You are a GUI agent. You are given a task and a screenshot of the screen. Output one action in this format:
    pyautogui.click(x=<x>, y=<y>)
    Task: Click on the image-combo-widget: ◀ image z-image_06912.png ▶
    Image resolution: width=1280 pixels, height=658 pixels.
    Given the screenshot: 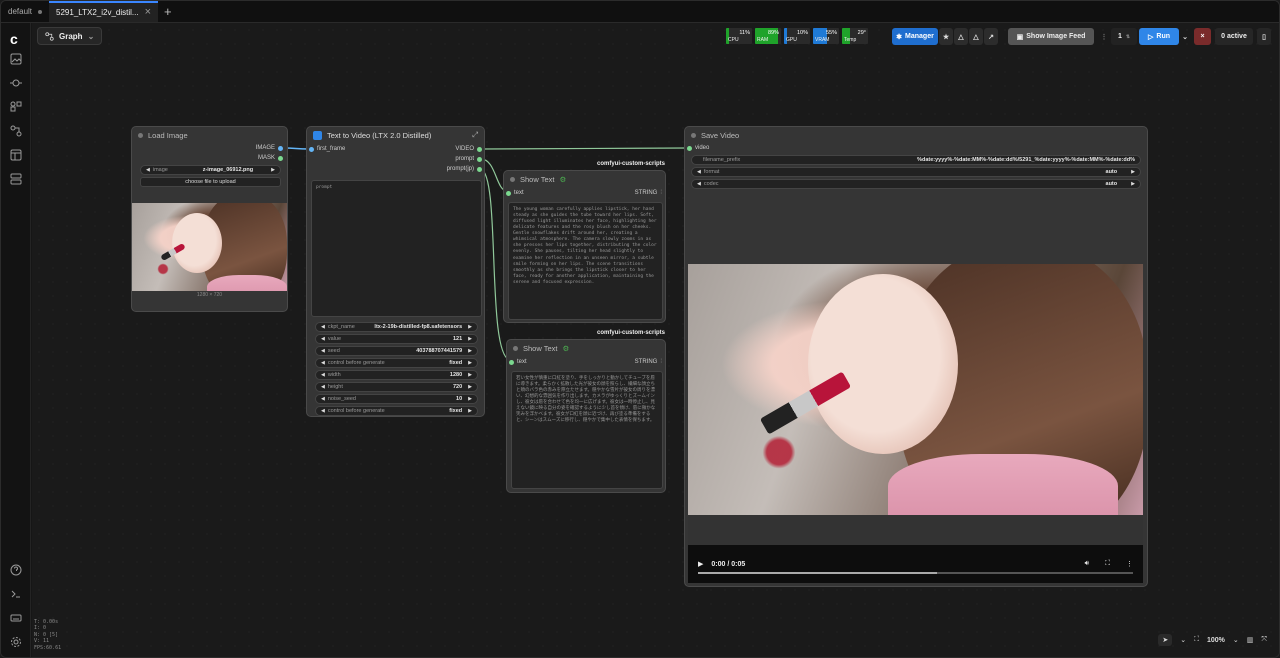 What is the action you would take?
    pyautogui.click(x=210, y=170)
    